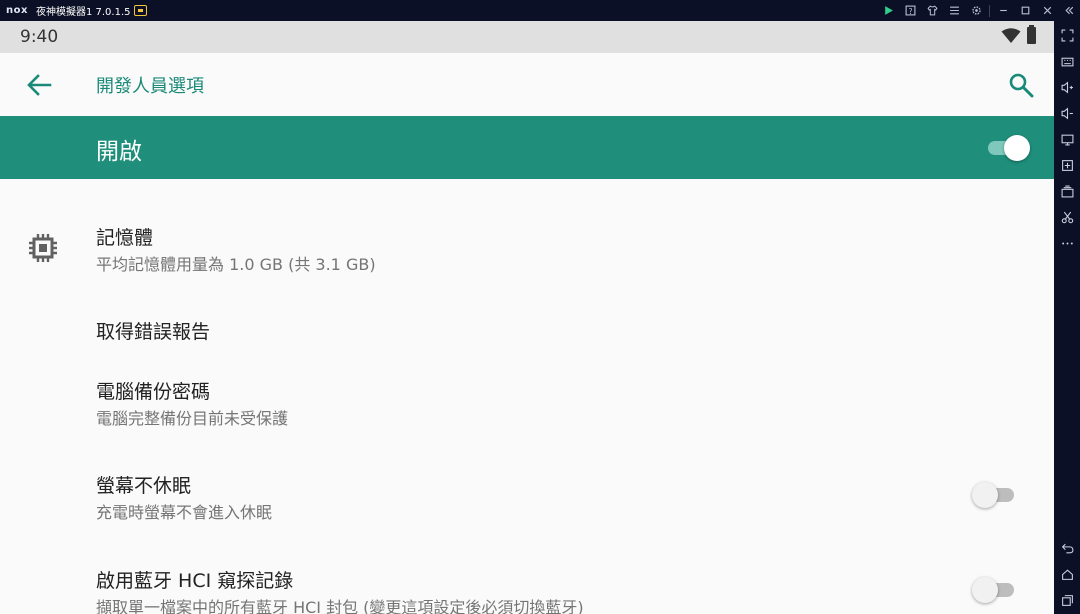 The image size is (1080, 614). Describe the element at coordinates (1047, 10) in the screenshot. I see `close-icon` at that location.